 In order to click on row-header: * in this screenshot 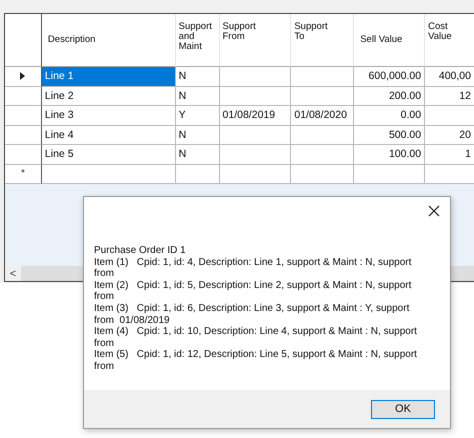, I will do `click(23, 174)`.